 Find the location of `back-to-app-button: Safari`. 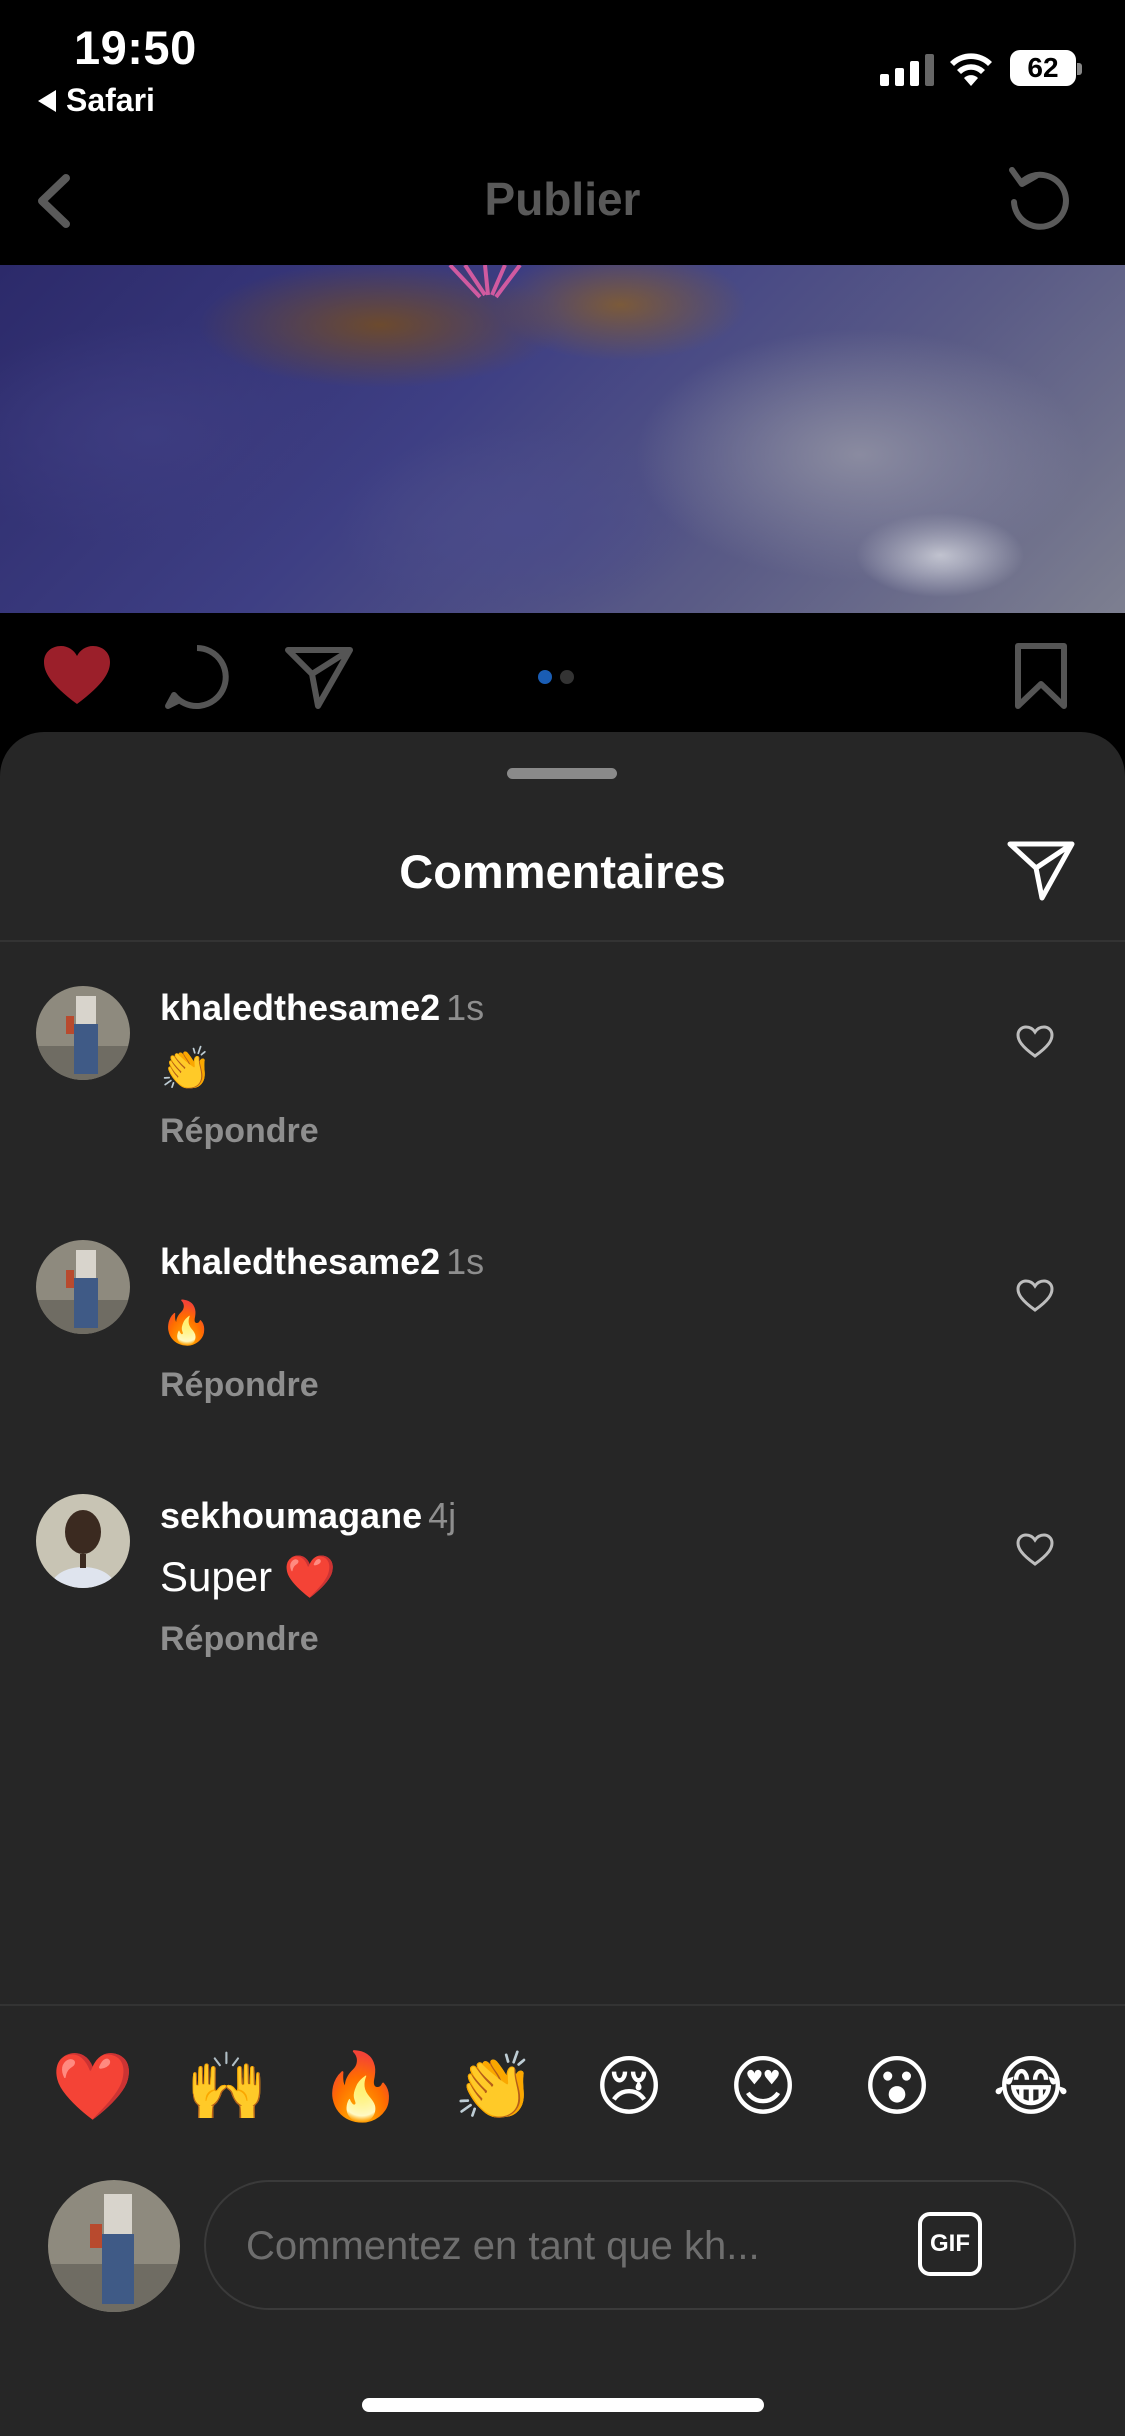

back-to-app-button: Safari is located at coordinates (96, 100).